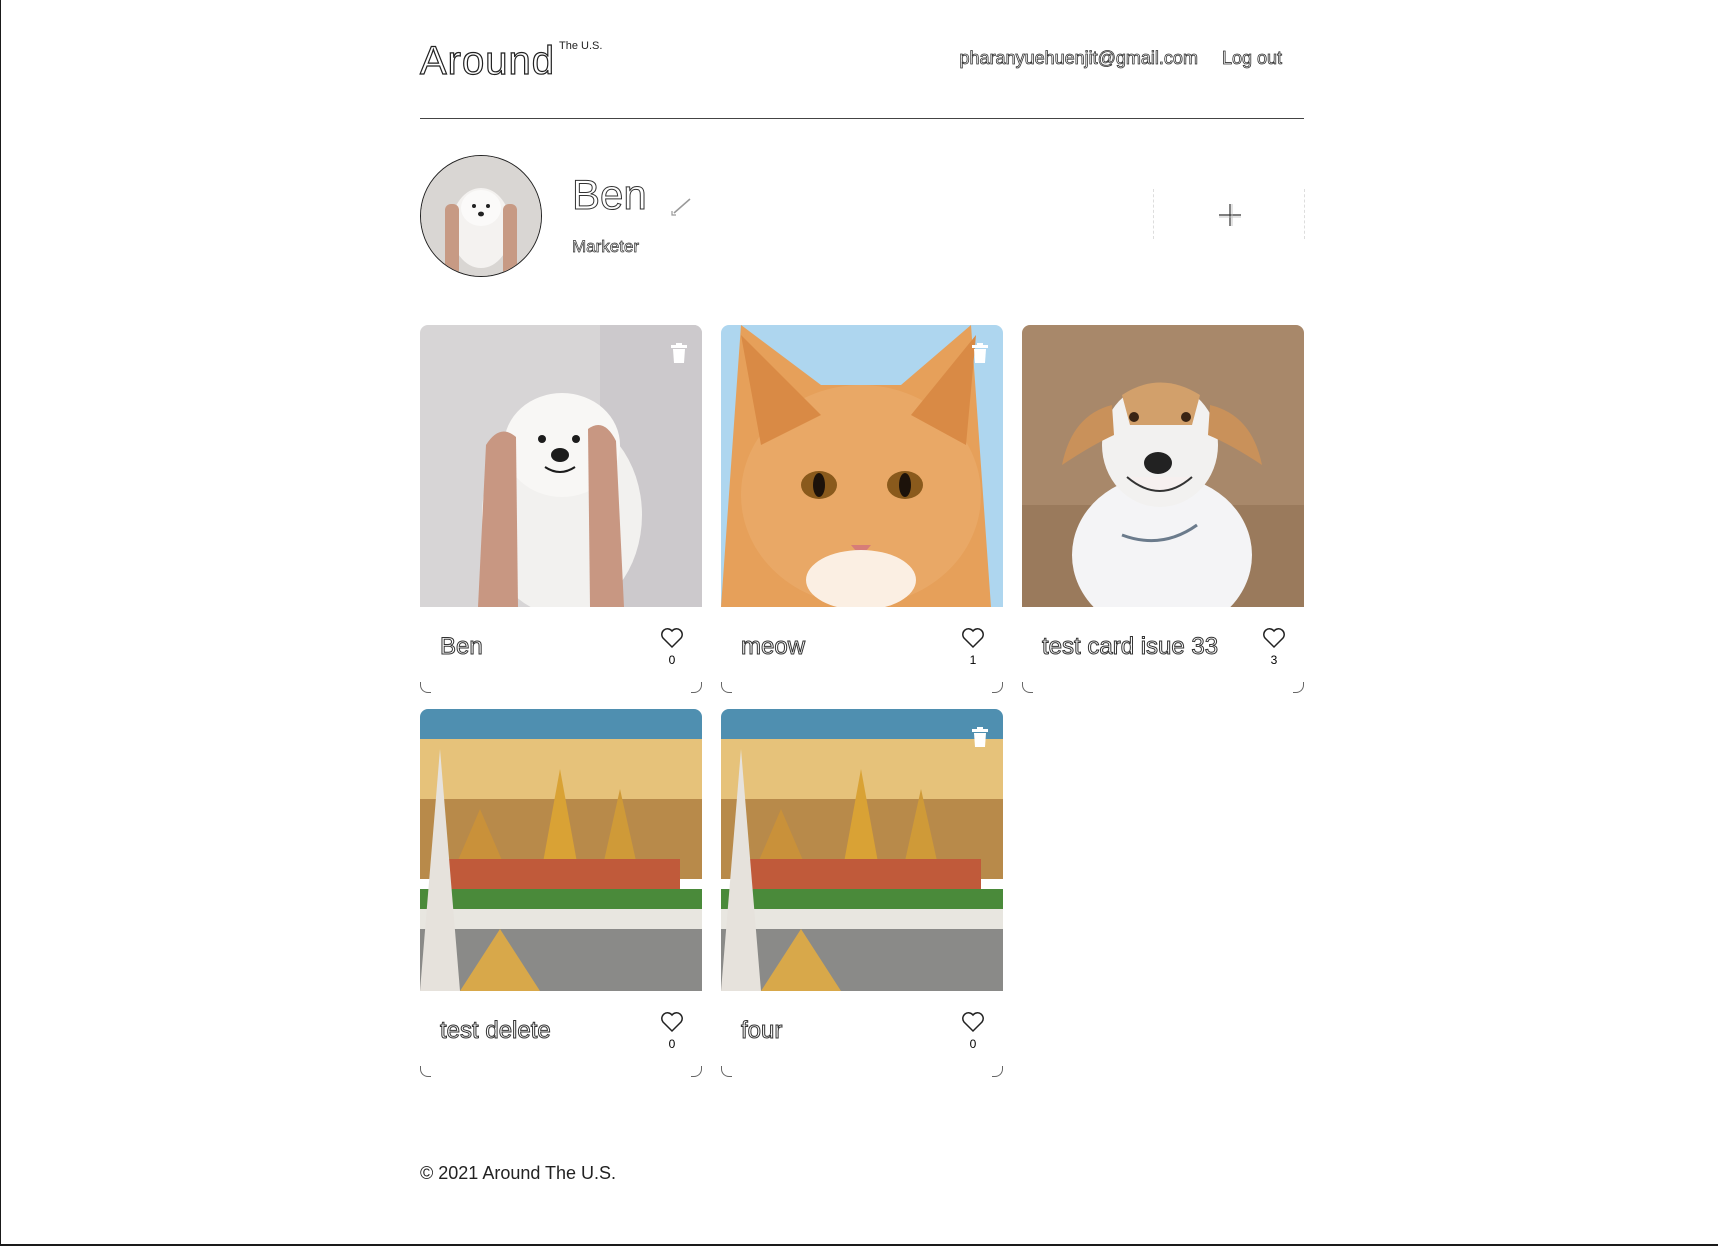 The height and width of the screenshot is (1246, 1718). I want to click on card-footer: test delete 0, so click(561, 1034).